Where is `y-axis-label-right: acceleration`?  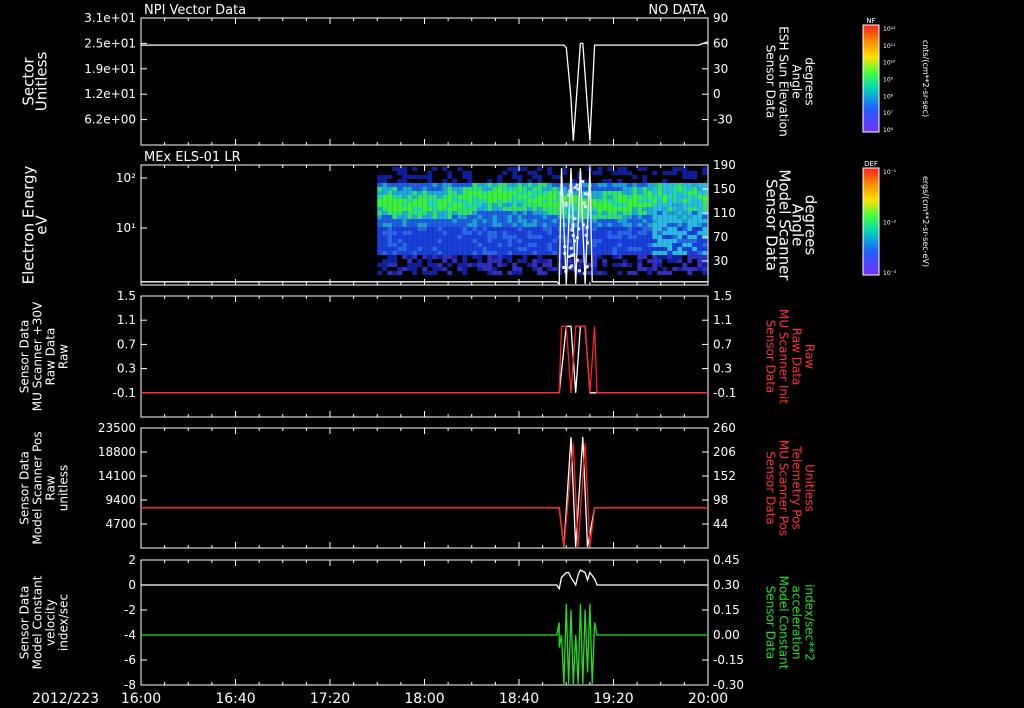 y-axis-label-right: acceleration is located at coordinates (797, 623).